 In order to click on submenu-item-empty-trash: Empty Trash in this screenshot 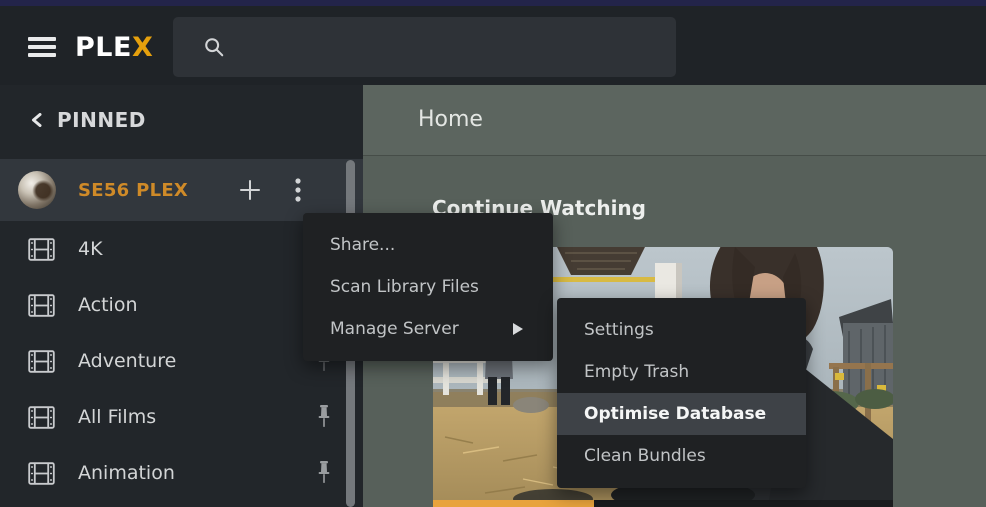, I will do `click(681, 372)`.